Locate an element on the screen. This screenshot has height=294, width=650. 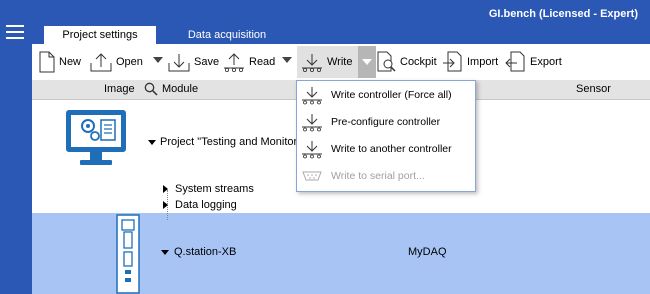
open-button: Open is located at coordinates (116, 62).